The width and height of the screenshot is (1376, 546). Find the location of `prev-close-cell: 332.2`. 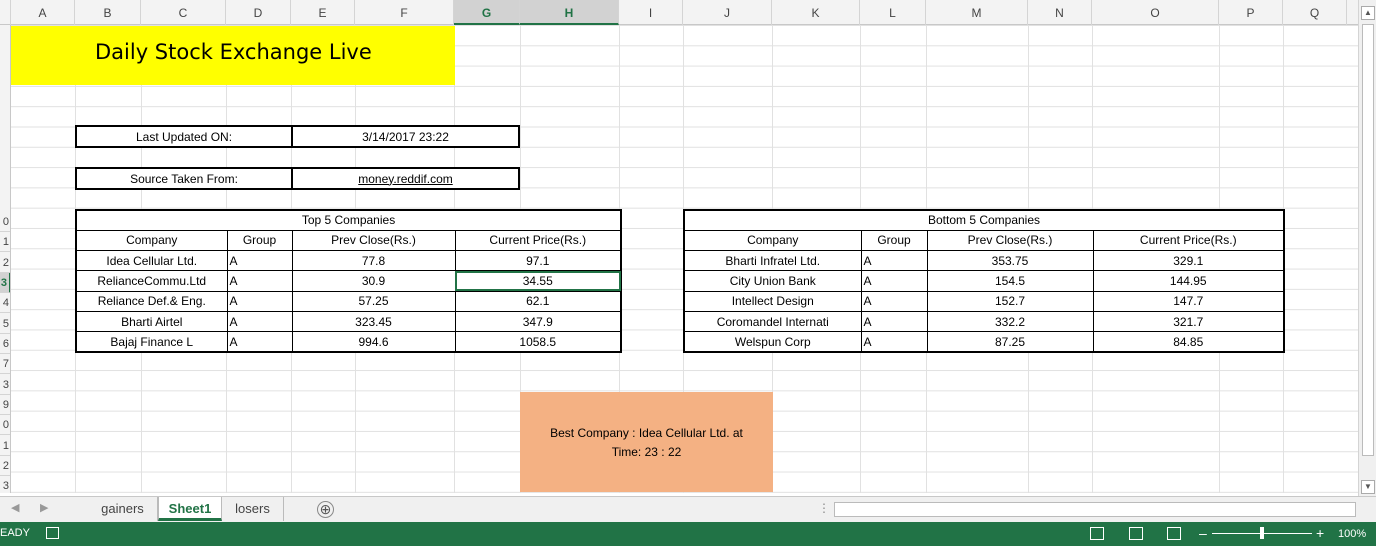

prev-close-cell: 332.2 is located at coordinates (1010, 321).